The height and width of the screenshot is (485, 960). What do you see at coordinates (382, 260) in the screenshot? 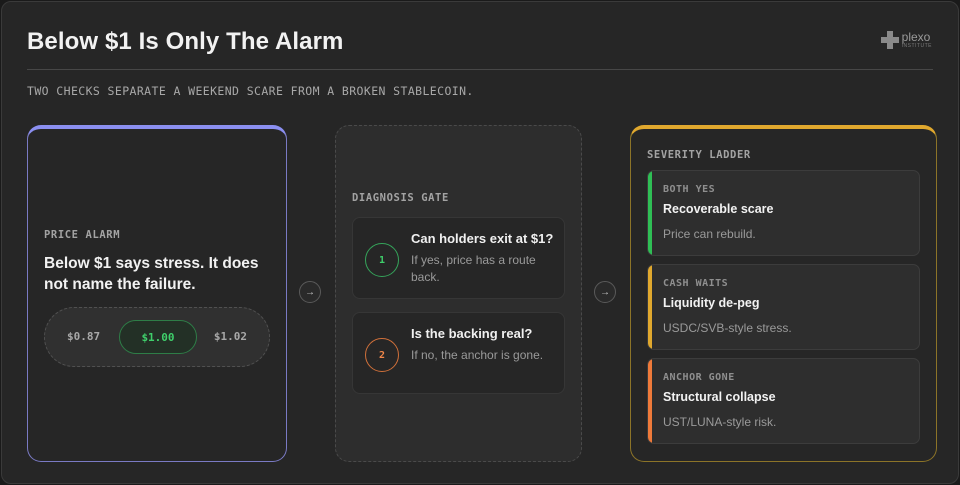
I see `question-number-badge: 1` at bounding box center [382, 260].